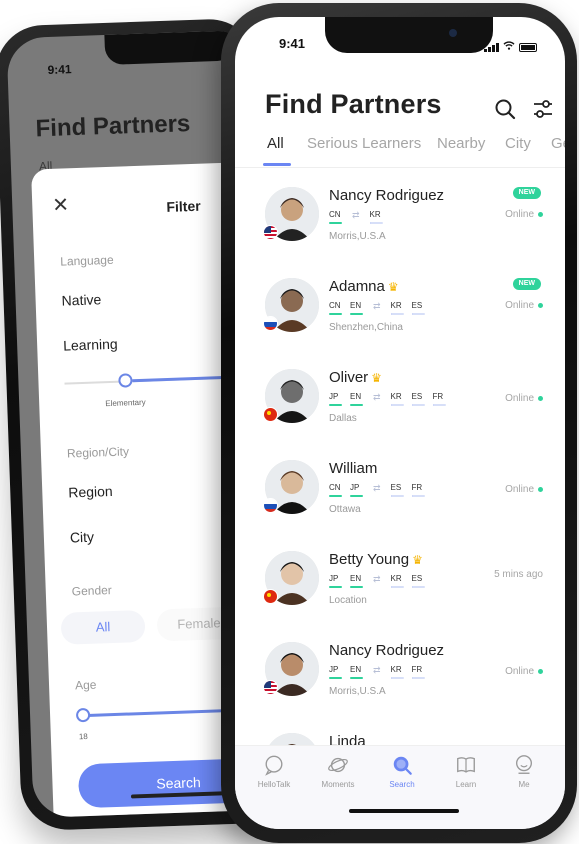 The image size is (579, 844). What do you see at coordinates (83, 736) in the screenshot?
I see `age-min-caption: 18` at bounding box center [83, 736].